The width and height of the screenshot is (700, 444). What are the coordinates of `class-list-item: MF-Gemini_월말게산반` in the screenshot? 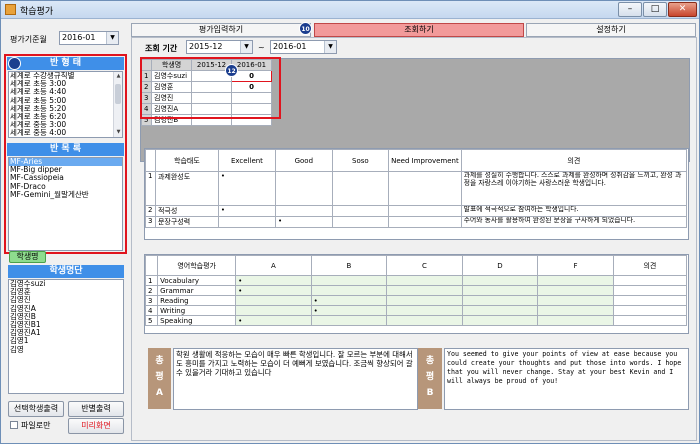 It's located at (65, 194).